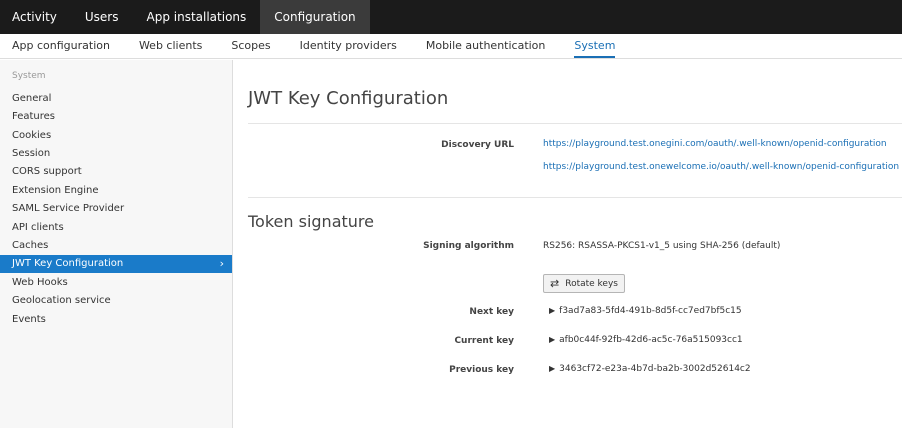  I want to click on previous-key-value: 3463cf72-e23a-4b7d-ba2b-3002d52614c2, so click(655, 369).